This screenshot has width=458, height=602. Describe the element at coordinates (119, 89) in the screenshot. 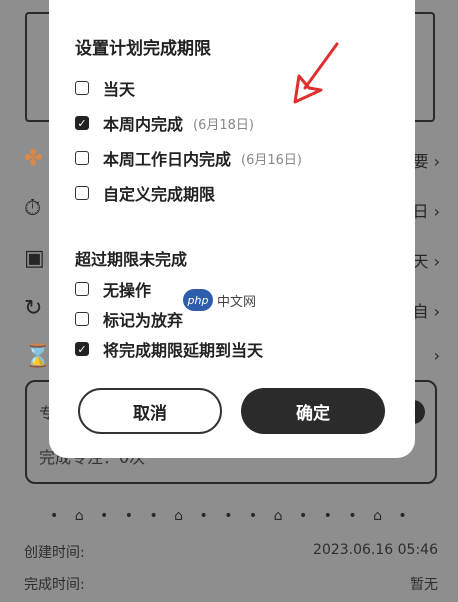

I see `option-label: 当天` at that location.